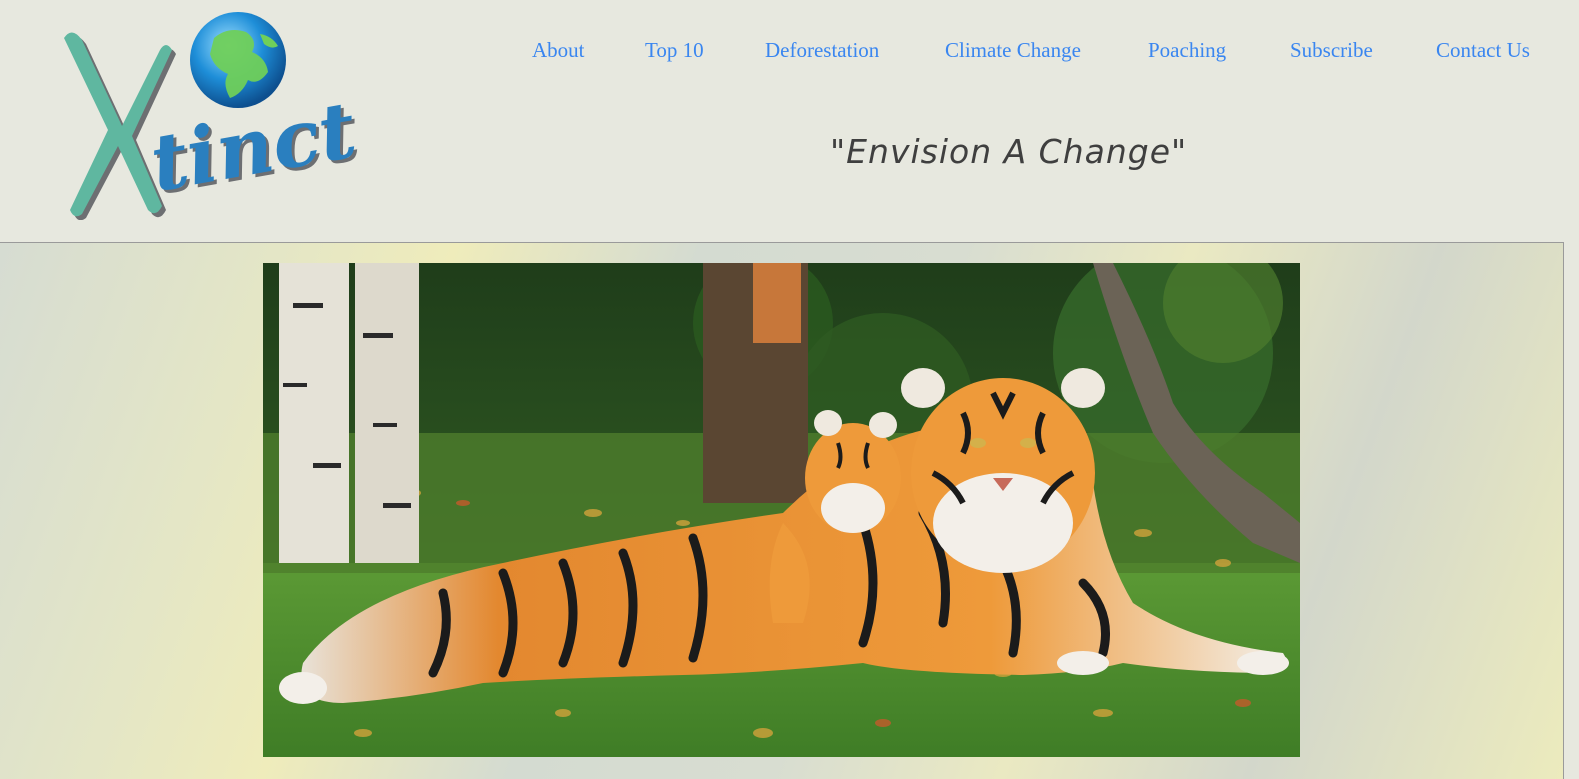  I want to click on svg-text: tinct, so click(253, 146).